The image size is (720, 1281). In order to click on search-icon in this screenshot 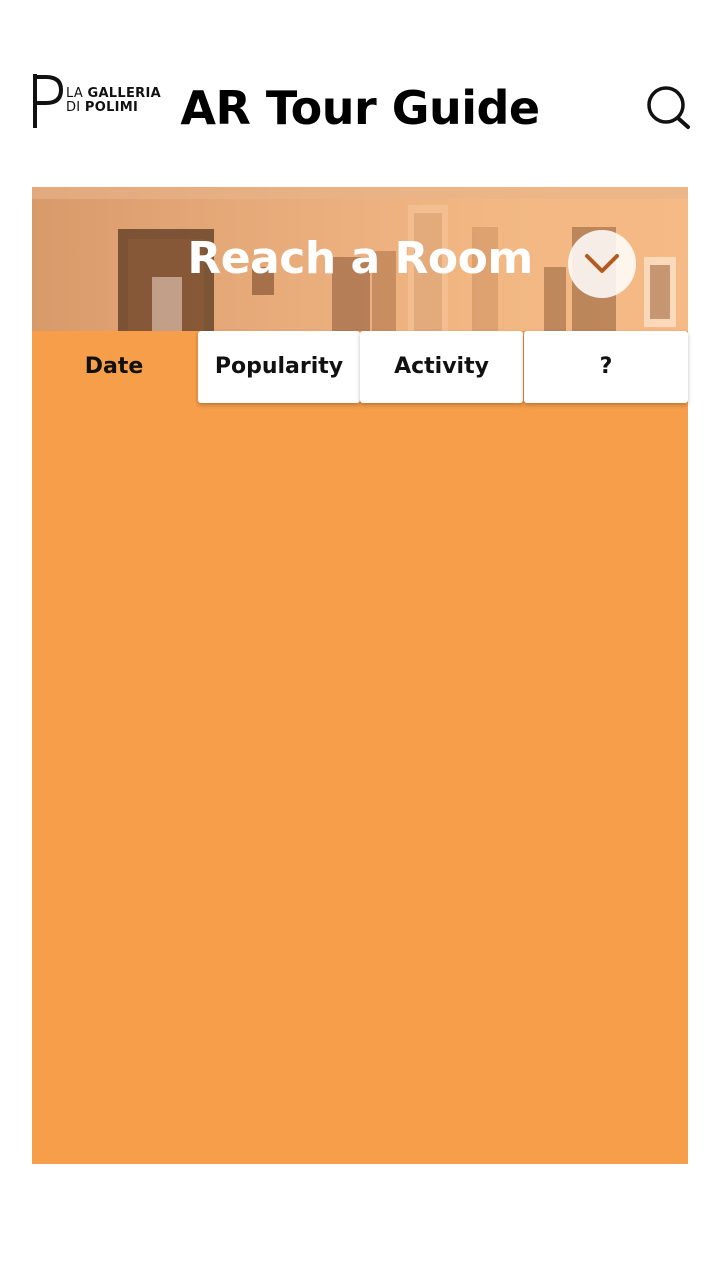, I will do `click(668, 107)`.